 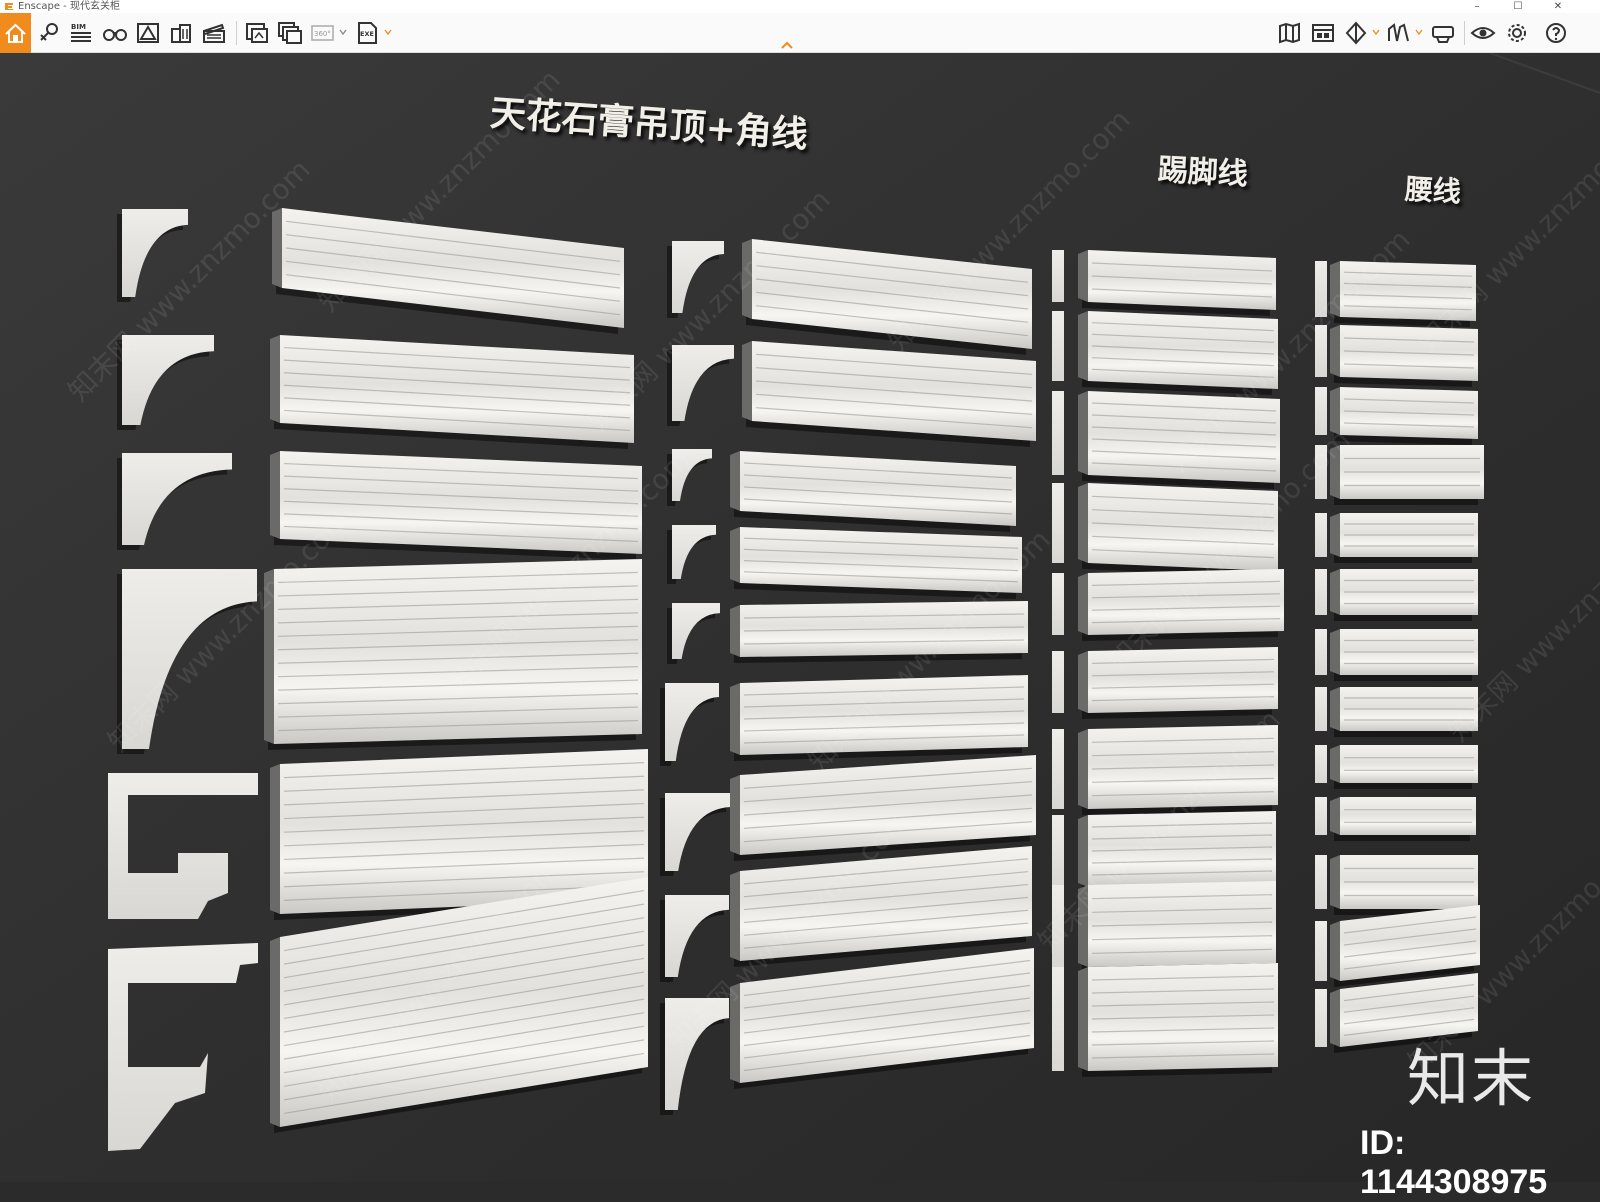 What do you see at coordinates (1335, 816) in the screenshot?
I see `waist-panel-9-end` at bounding box center [1335, 816].